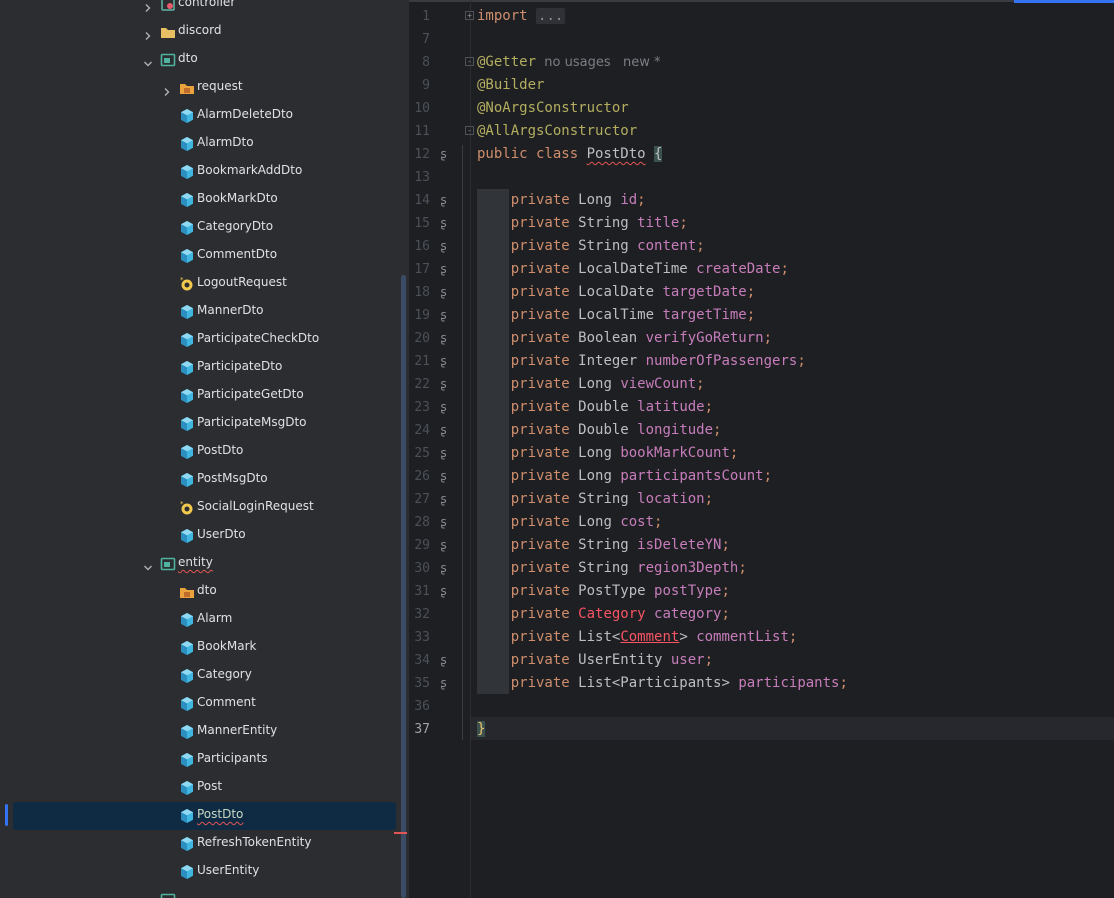  Describe the element at coordinates (761, 292) in the screenshot. I see `code-line: 18 ʂ private LocalDate targetDate;` at that location.